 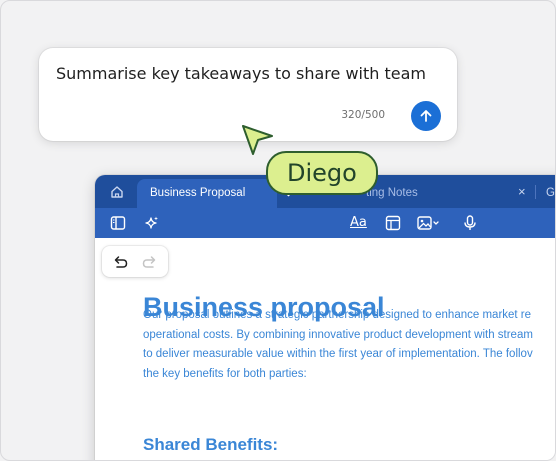 What do you see at coordinates (325, 223) in the screenshot?
I see `editor-toolbar: Aa` at bounding box center [325, 223].